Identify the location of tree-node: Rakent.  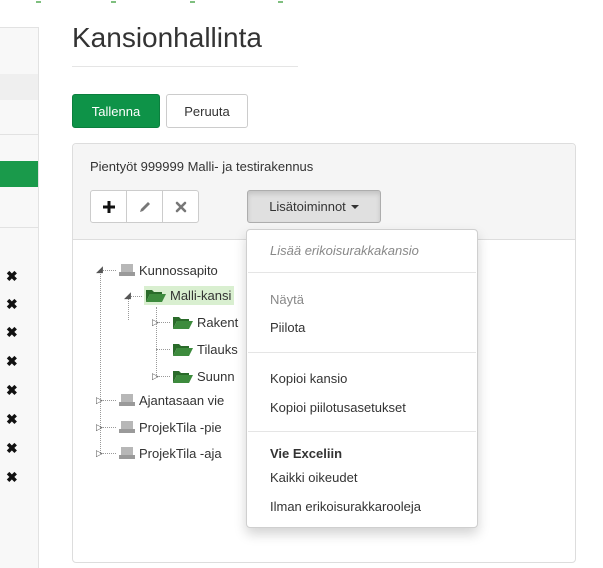
(205, 322).